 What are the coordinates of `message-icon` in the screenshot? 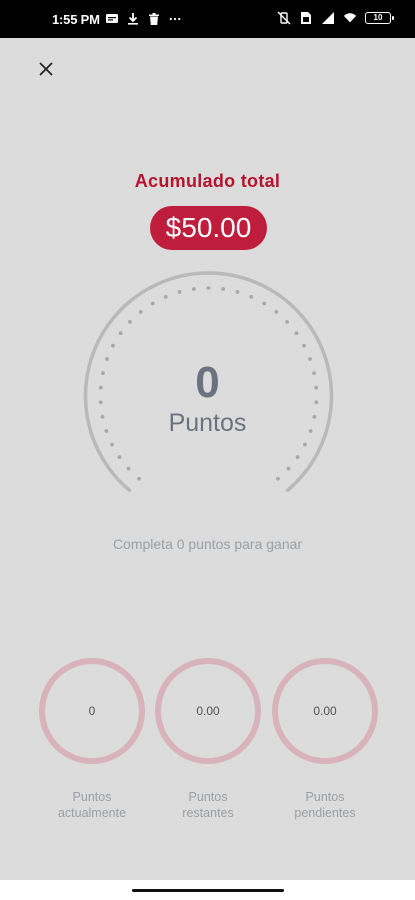 It's located at (112, 18).